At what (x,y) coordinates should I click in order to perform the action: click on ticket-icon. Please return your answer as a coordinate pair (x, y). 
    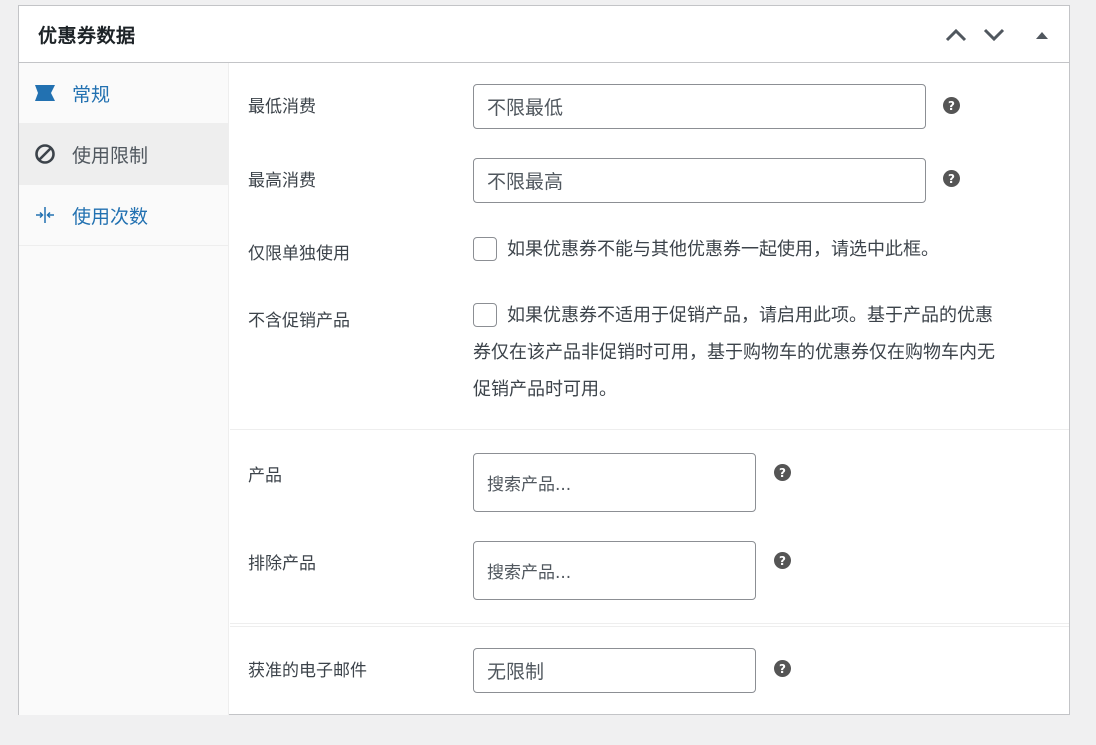
    Looking at the image, I should click on (45, 93).